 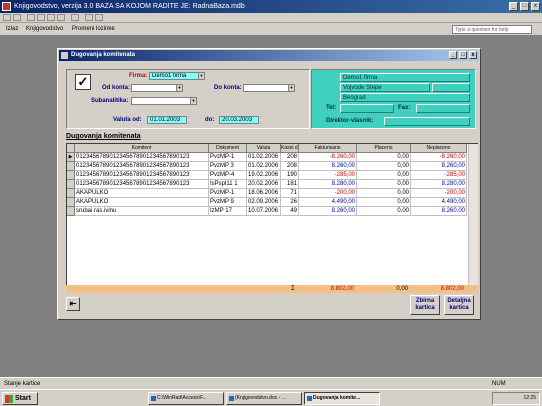 I want to click on cell-kasni: 190, so click(x=290, y=175).